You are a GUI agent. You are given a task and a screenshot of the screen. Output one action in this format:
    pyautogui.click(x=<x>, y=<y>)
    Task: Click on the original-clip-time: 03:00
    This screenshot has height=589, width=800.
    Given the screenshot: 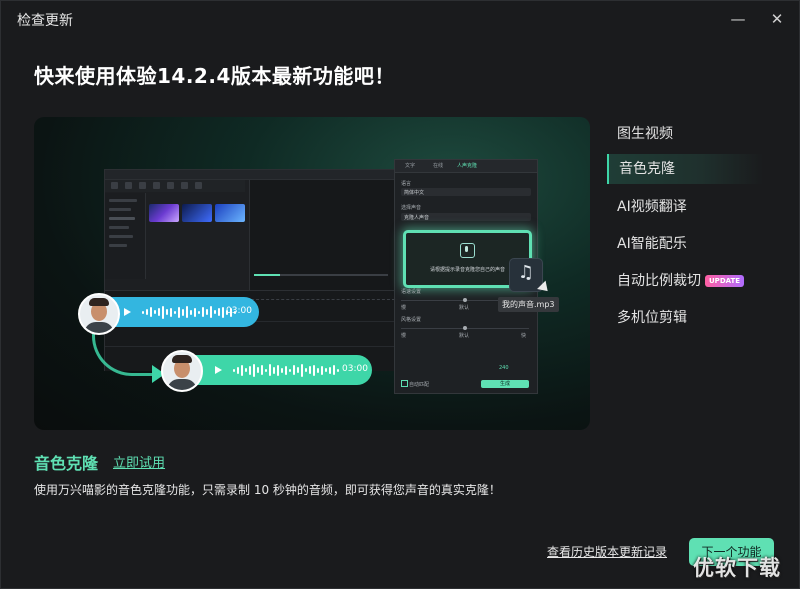 What is the action you would take?
    pyautogui.click(x=239, y=311)
    